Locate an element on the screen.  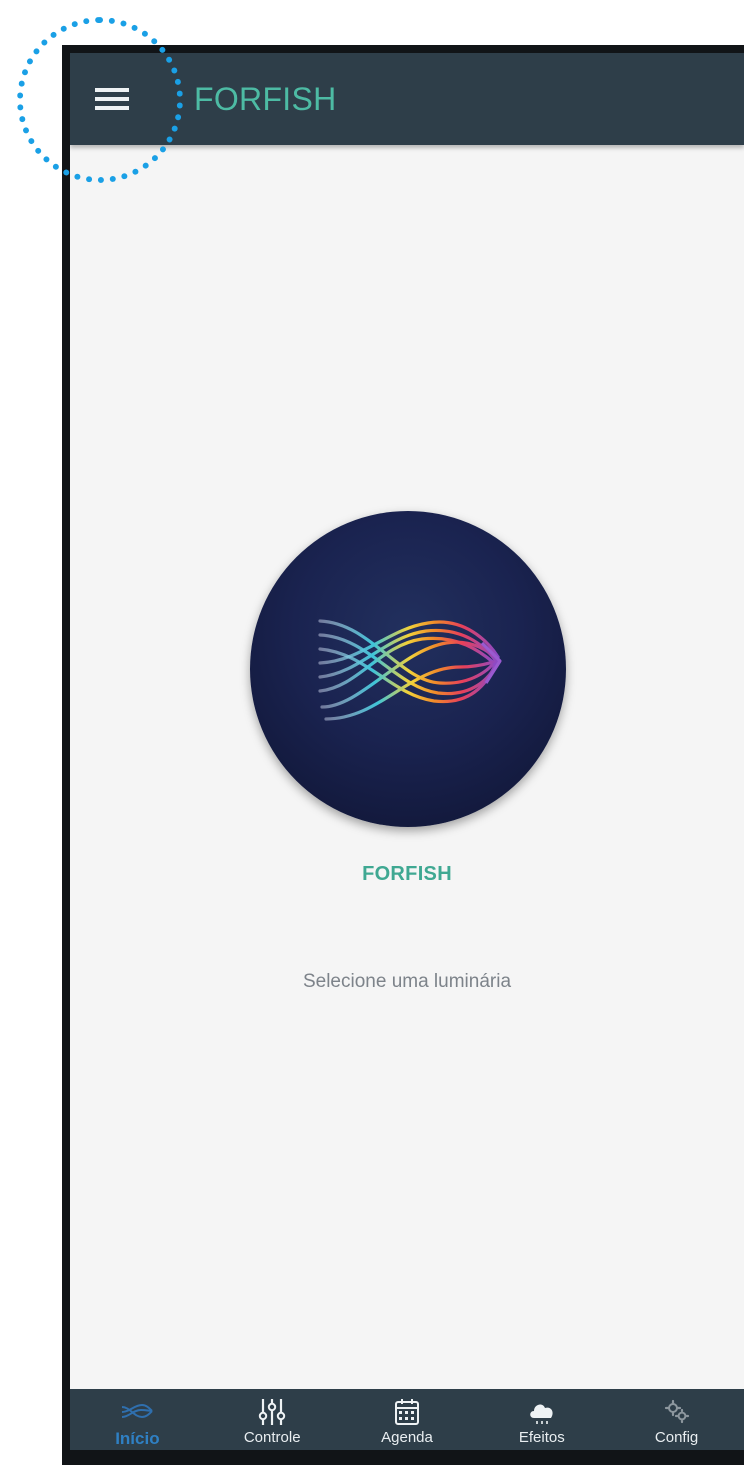
app-bar: FORFISH is located at coordinates (407, 99).